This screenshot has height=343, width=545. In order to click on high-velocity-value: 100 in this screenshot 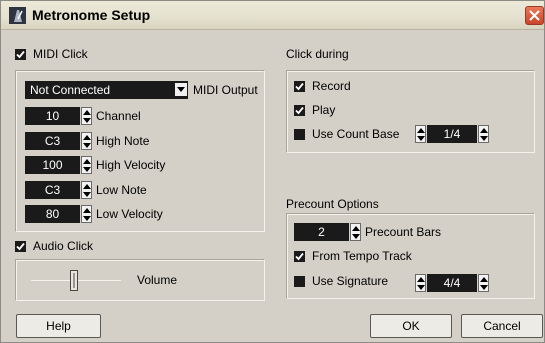, I will do `click(52, 165)`.